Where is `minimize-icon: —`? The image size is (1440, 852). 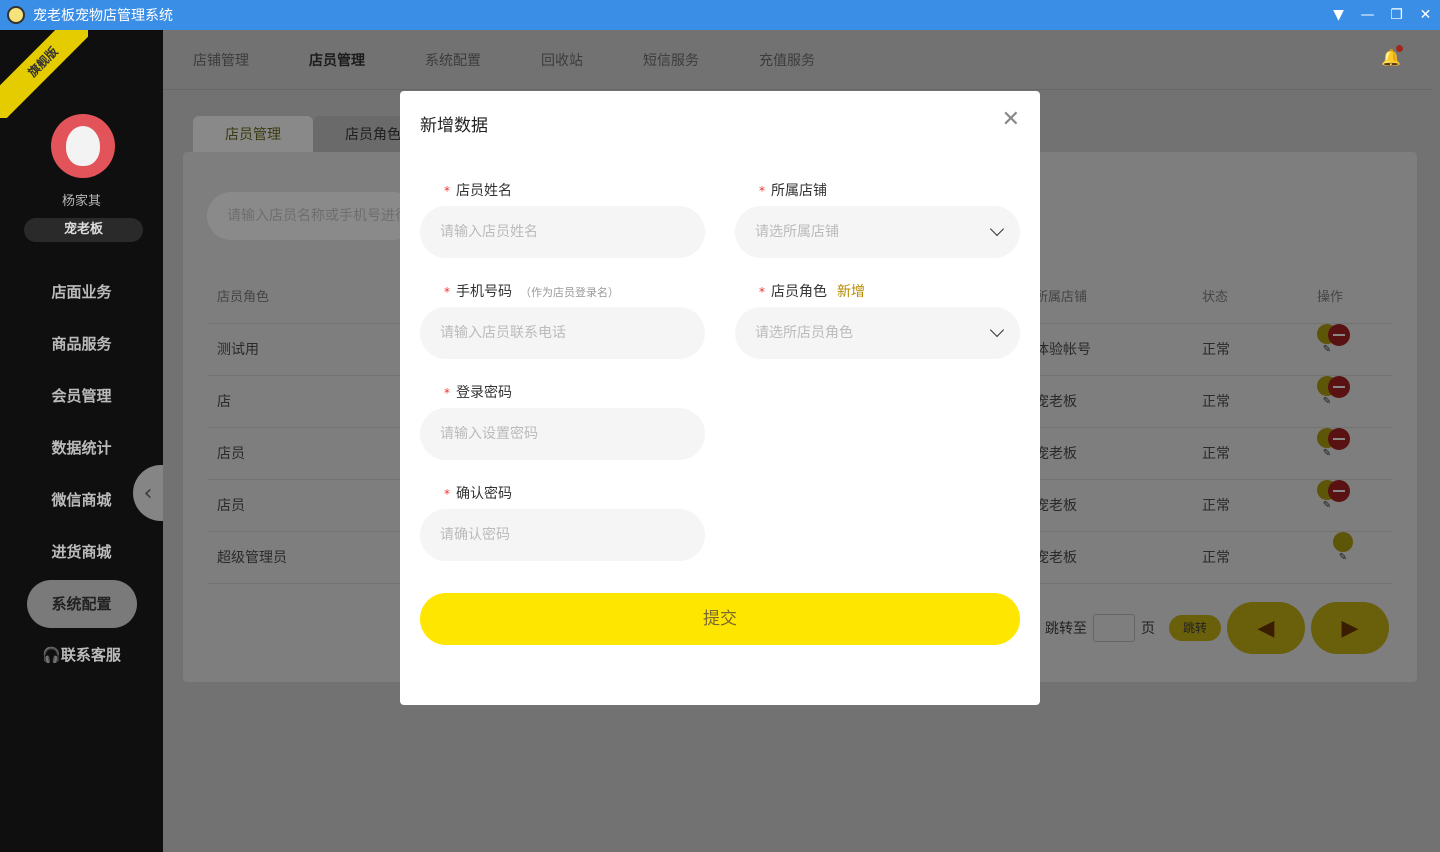 minimize-icon: — is located at coordinates (1367, 15).